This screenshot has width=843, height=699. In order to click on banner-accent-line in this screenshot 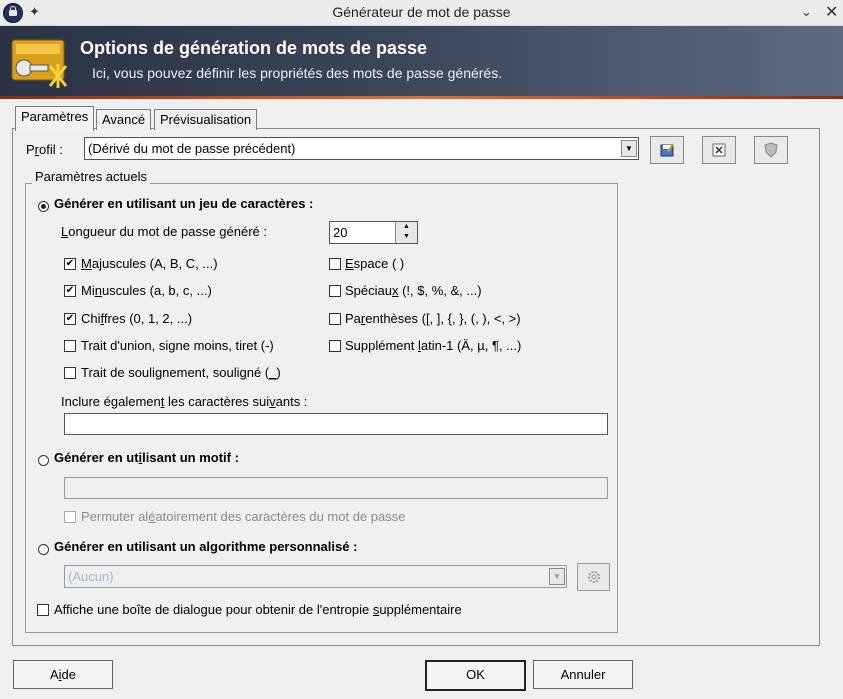, I will do `click(421, 97)`.